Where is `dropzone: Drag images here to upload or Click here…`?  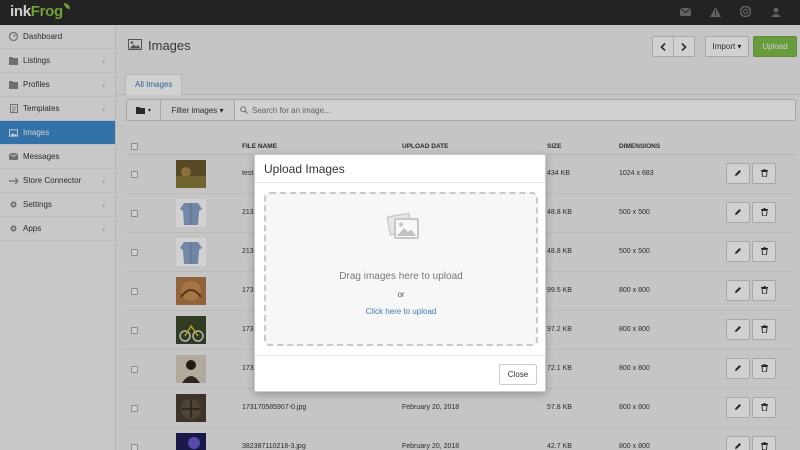 dropzone: Drag images here to upload or Click here… is located at coordinates (401, 269).